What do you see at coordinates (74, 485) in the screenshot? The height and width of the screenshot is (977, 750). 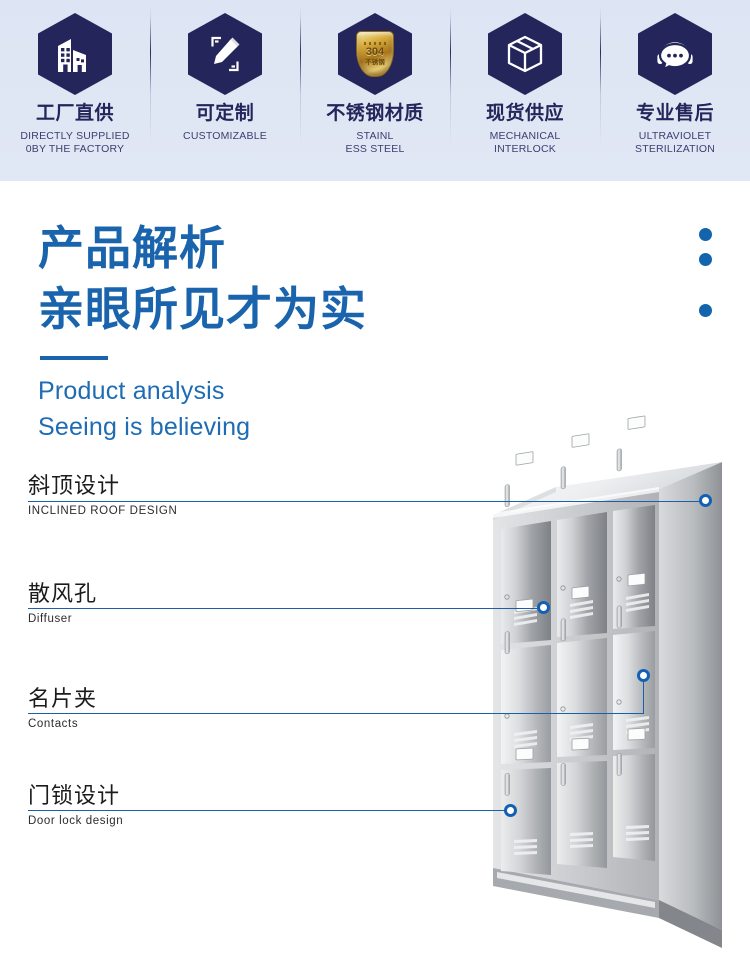 I see `callout-label-cn: 斜顶设计` at bounding box center [74, 485].